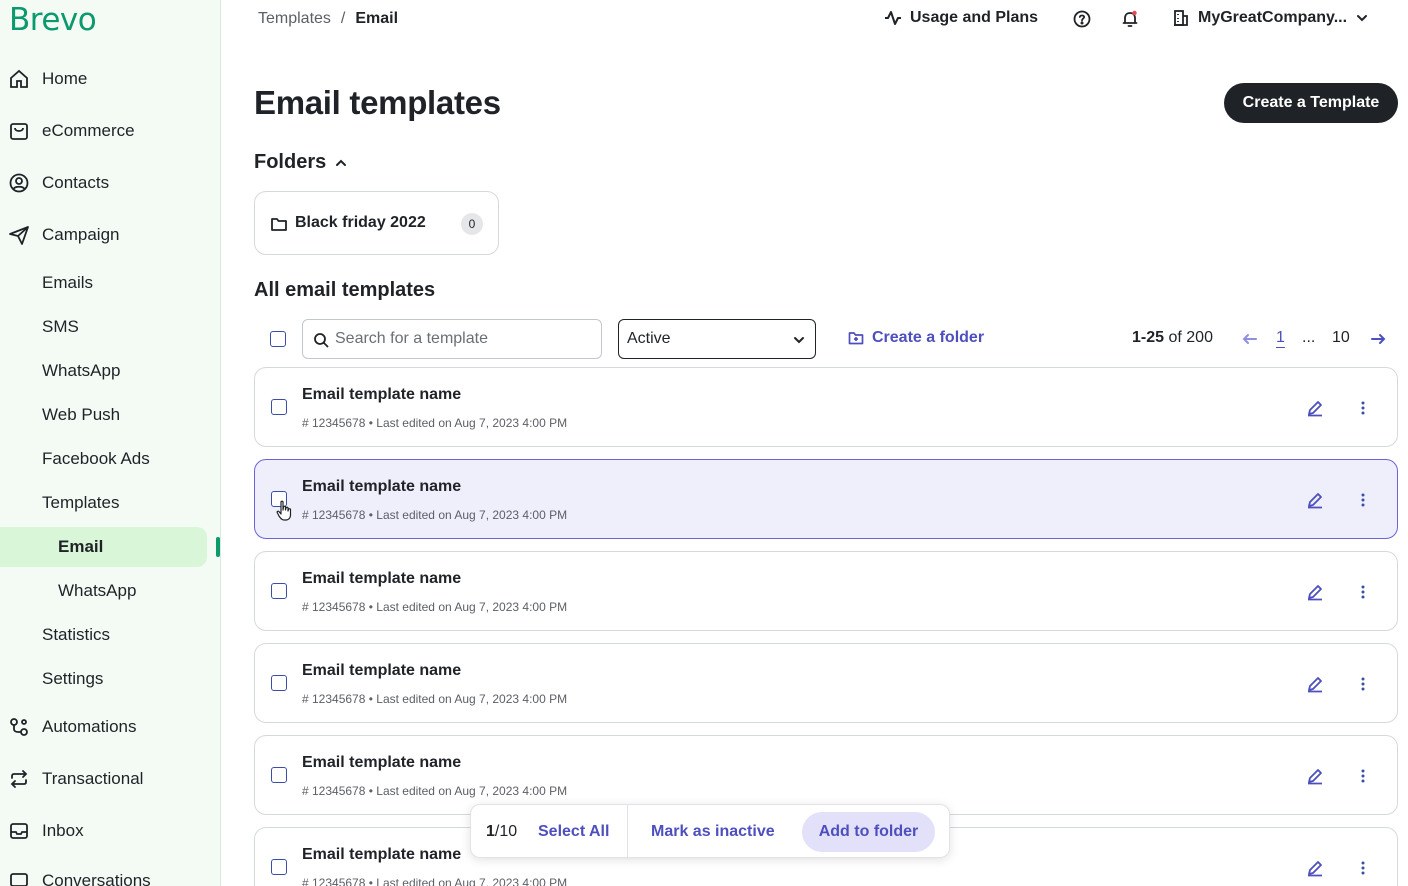 The height and width of the screenshot is (886, 1408). I want to click on page-1-link: 1, so click(1280, 338).